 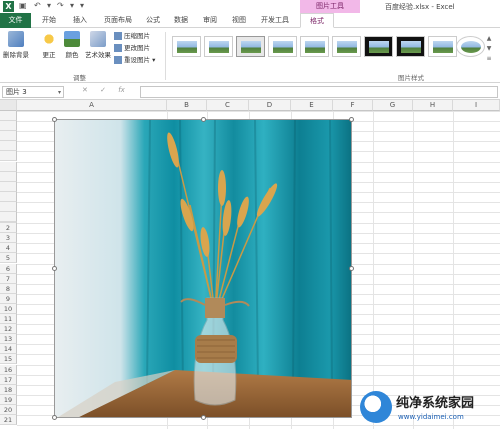 I want to click on column-header-h: H, so click(x=433, y=105).